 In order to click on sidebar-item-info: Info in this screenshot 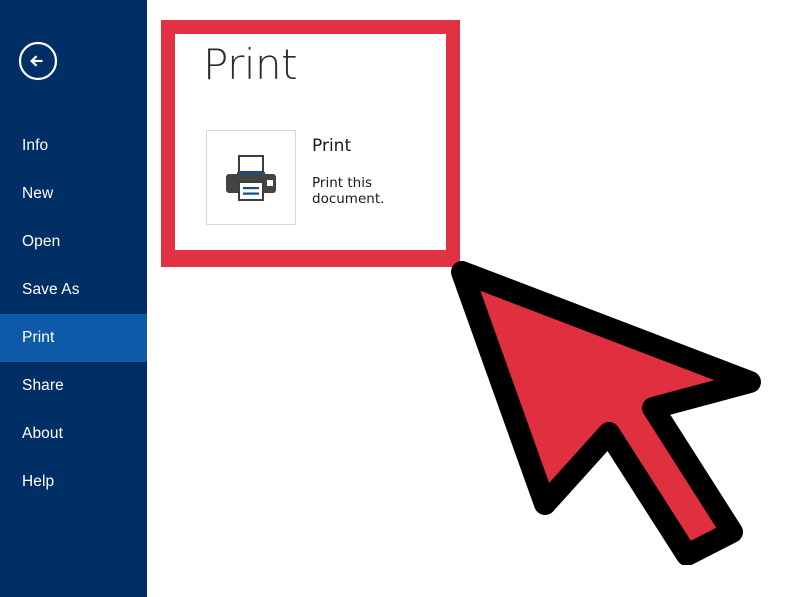, I will do `click(73, 146)`.